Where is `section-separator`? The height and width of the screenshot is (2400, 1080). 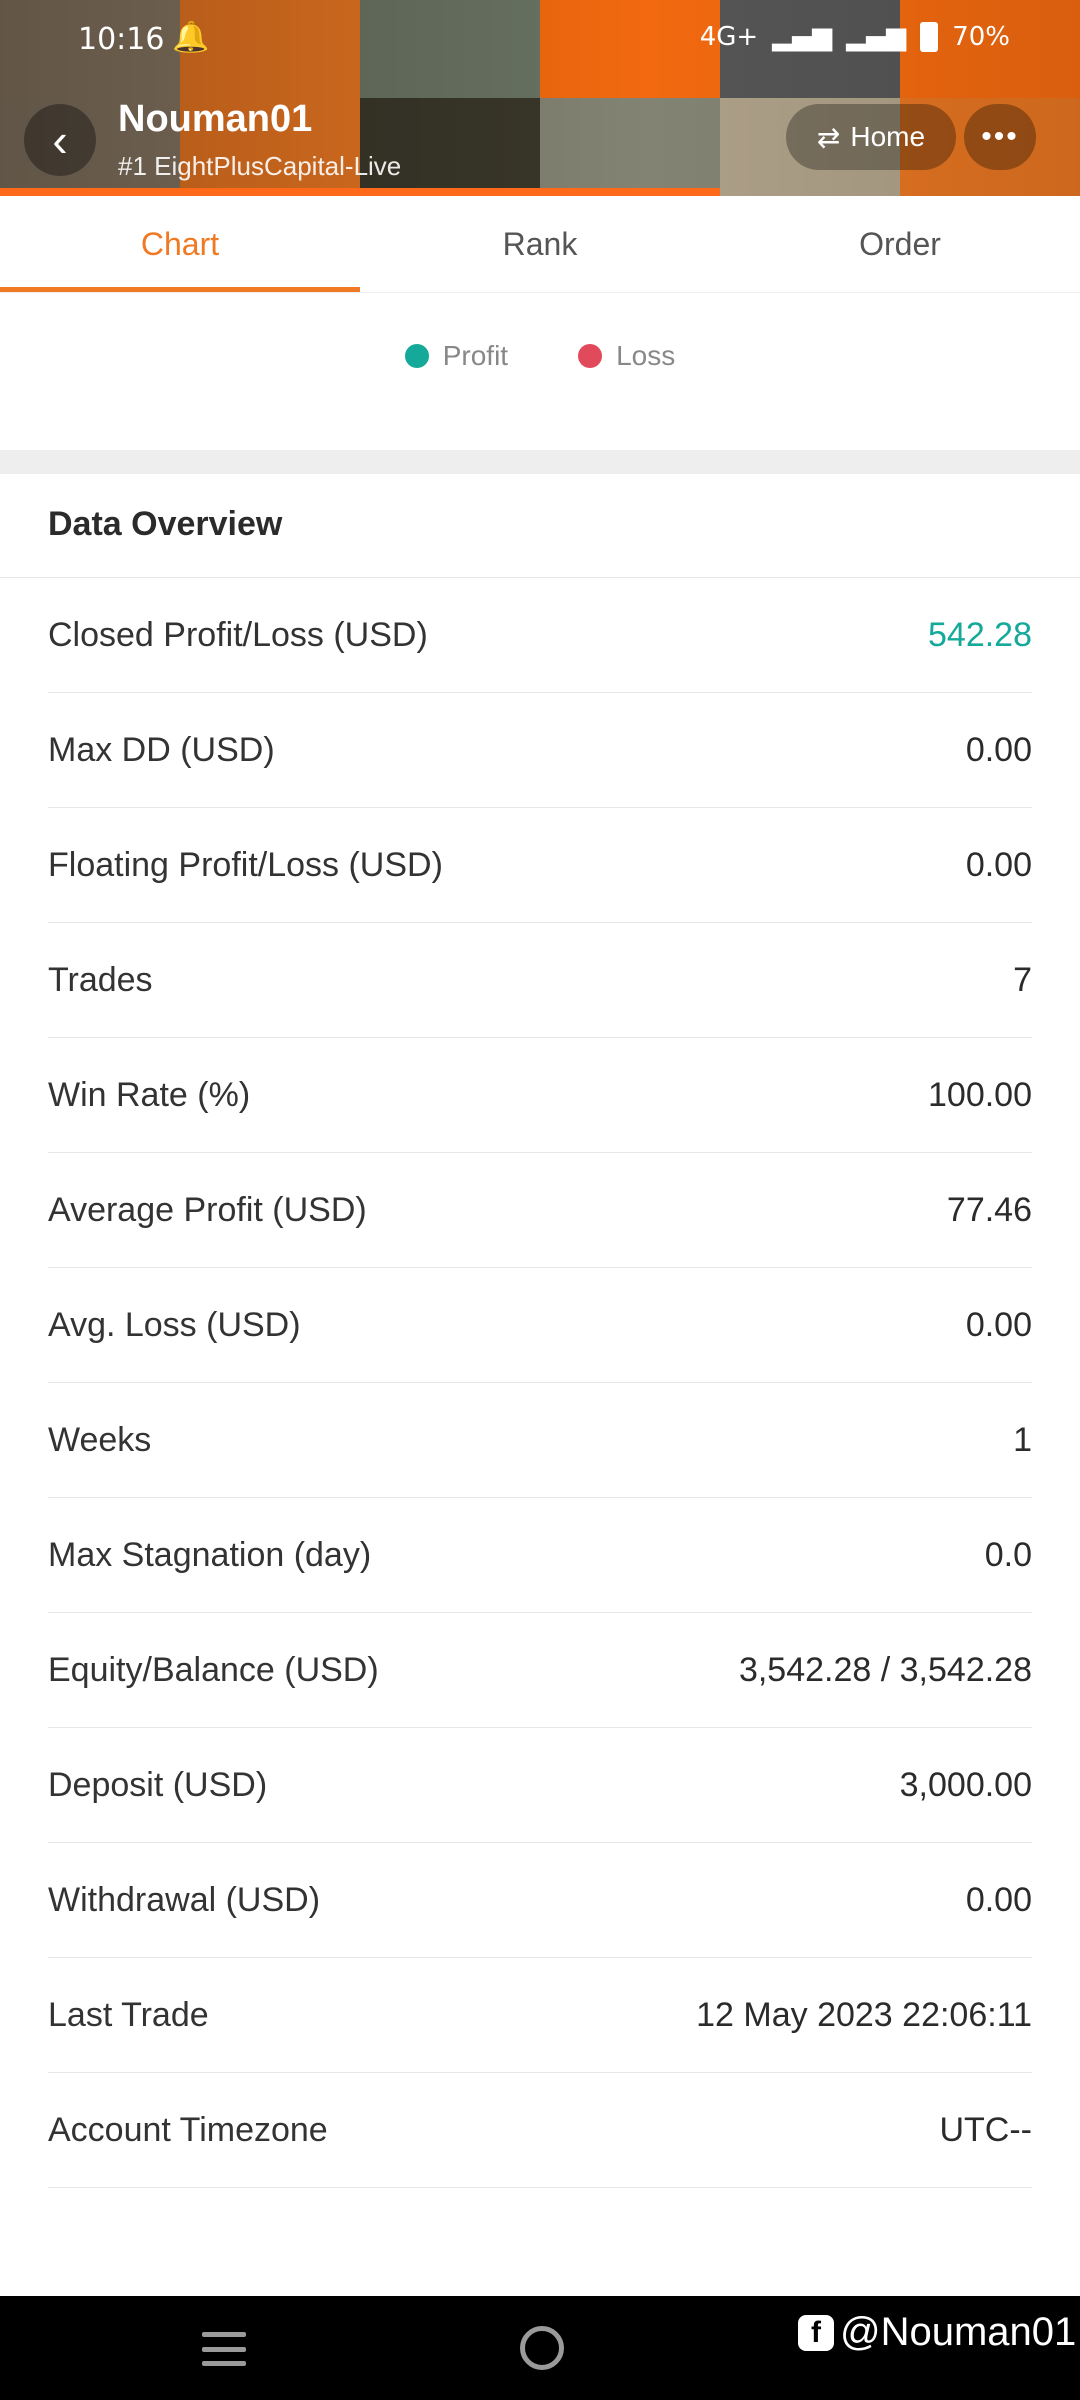
section-separator is located at coordinates (540, 462).